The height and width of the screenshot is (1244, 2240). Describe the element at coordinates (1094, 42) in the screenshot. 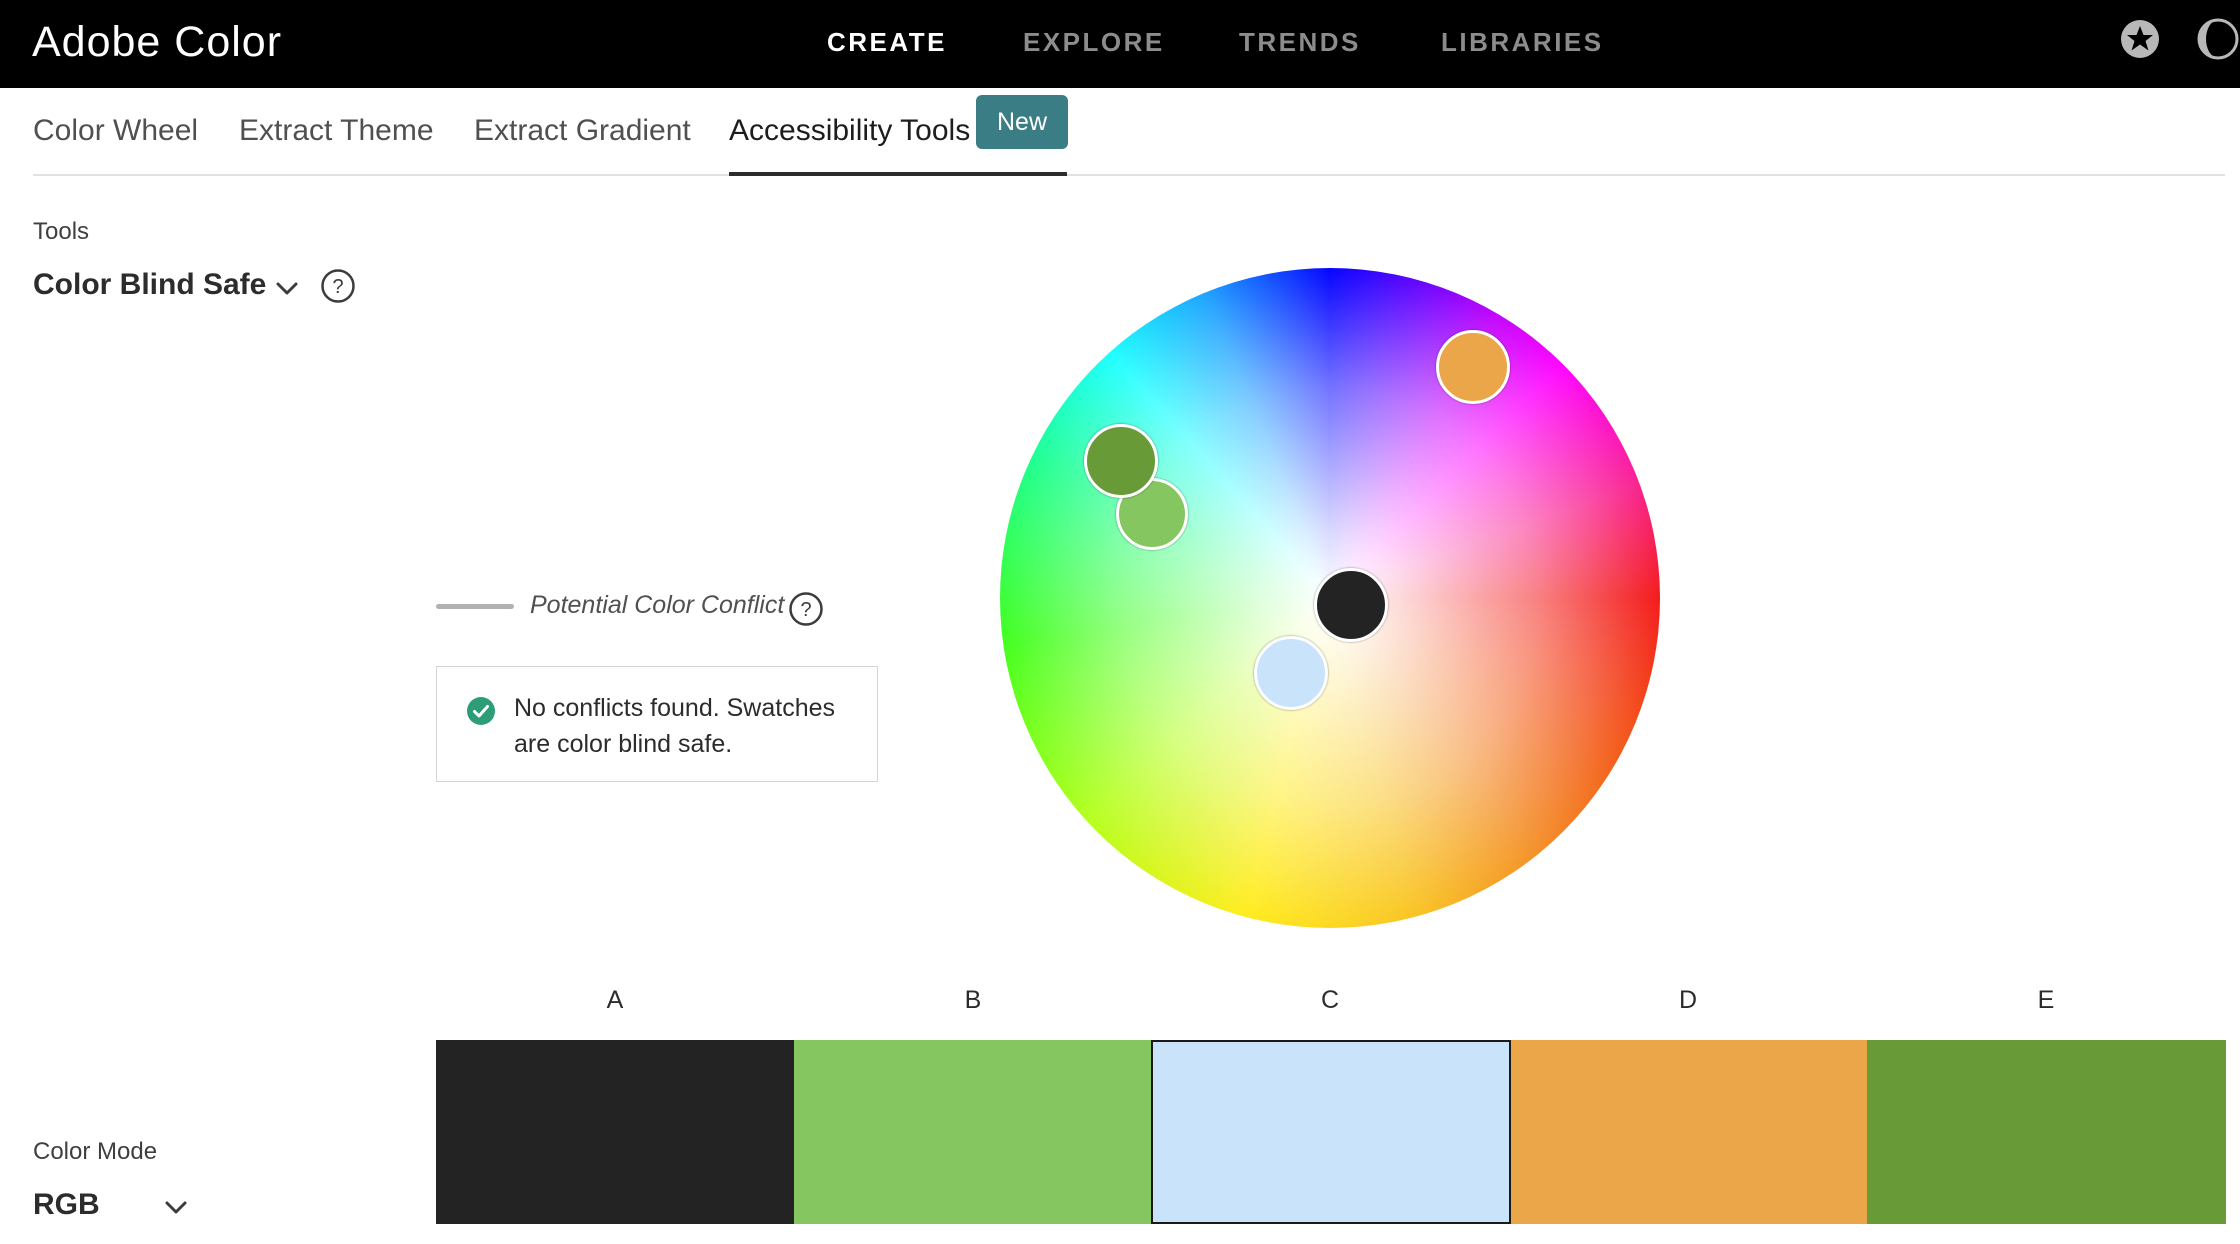

I see `nav-explore: EXPLORE` at that location.